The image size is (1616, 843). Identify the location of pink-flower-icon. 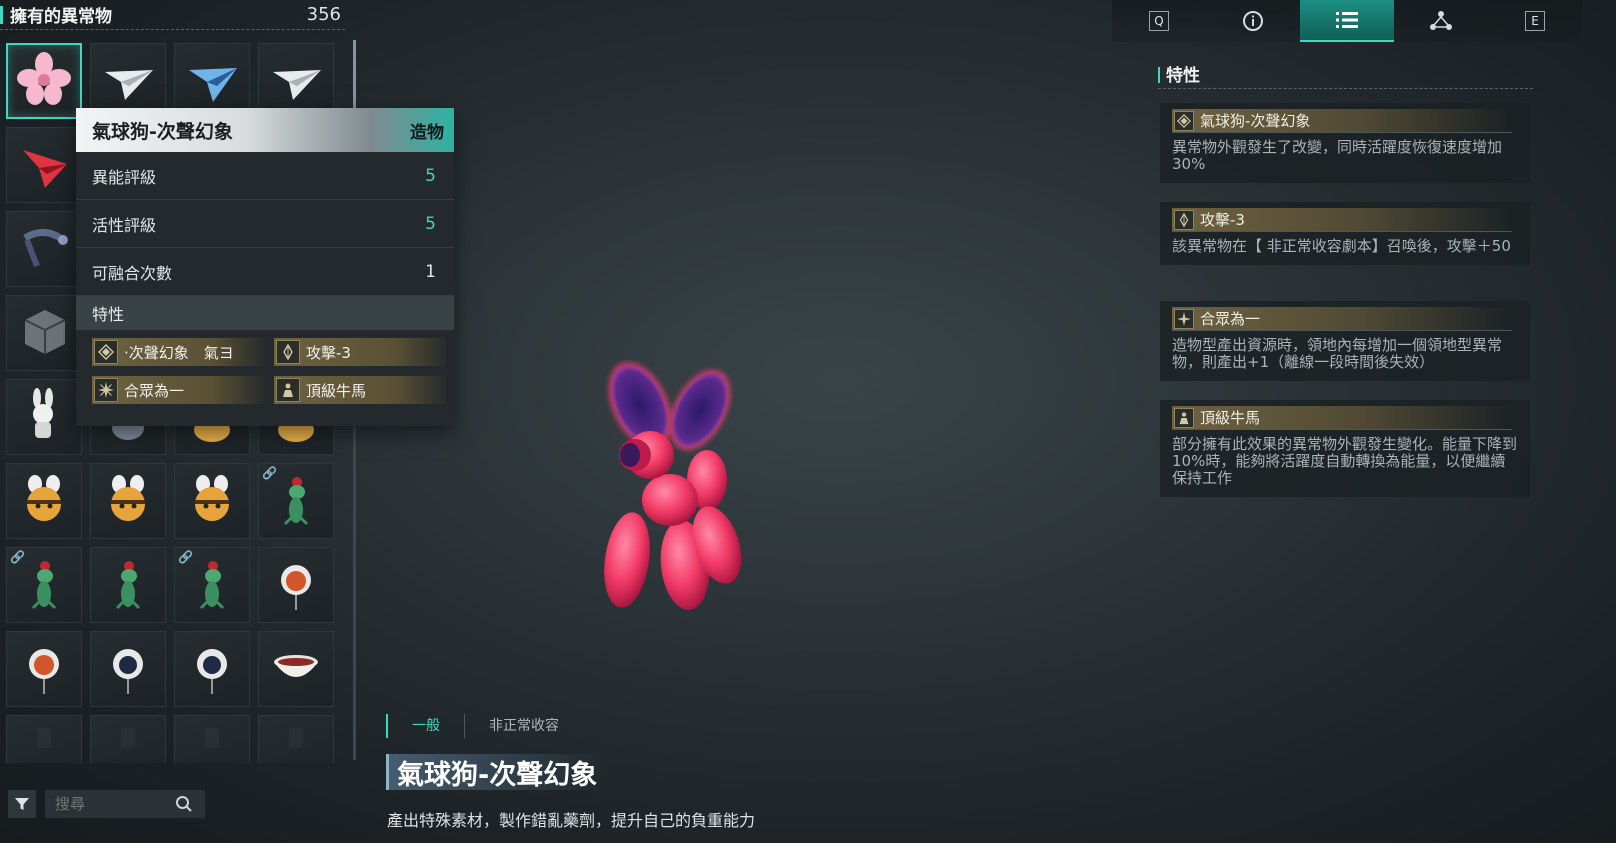
(44, 81).